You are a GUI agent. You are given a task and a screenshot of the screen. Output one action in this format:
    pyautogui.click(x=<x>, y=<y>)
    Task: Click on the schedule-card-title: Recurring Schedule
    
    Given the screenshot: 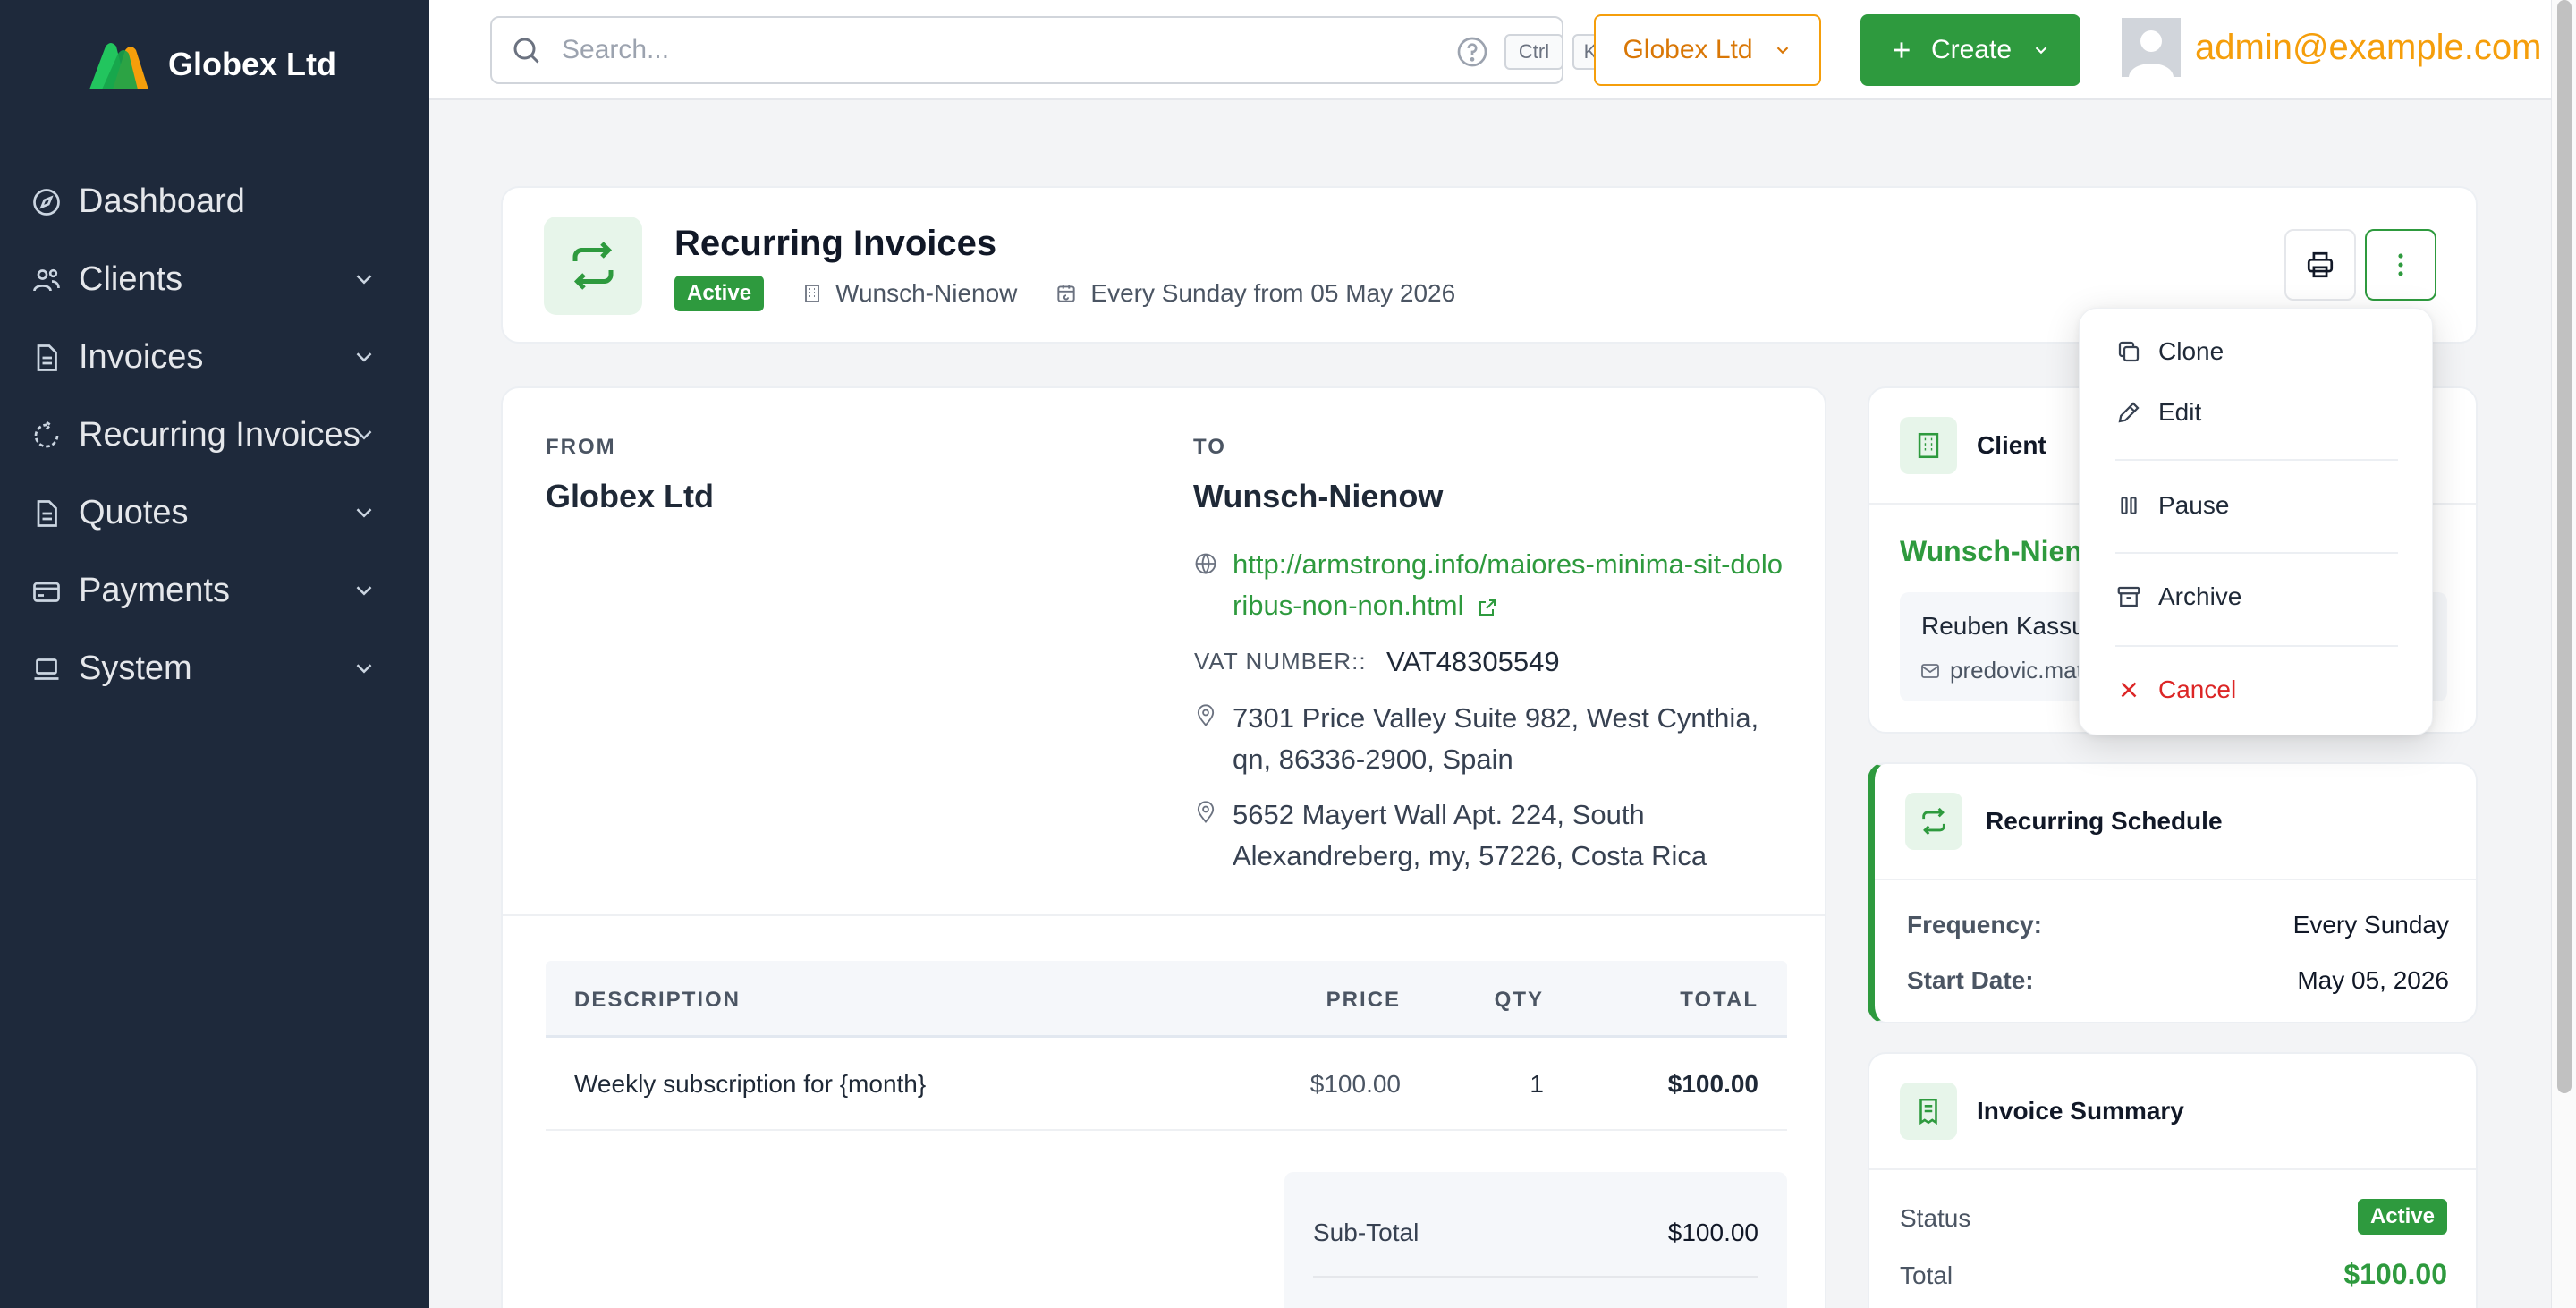 What is the action you would take?
    pyautogui.click(x=2104, y=821)
    